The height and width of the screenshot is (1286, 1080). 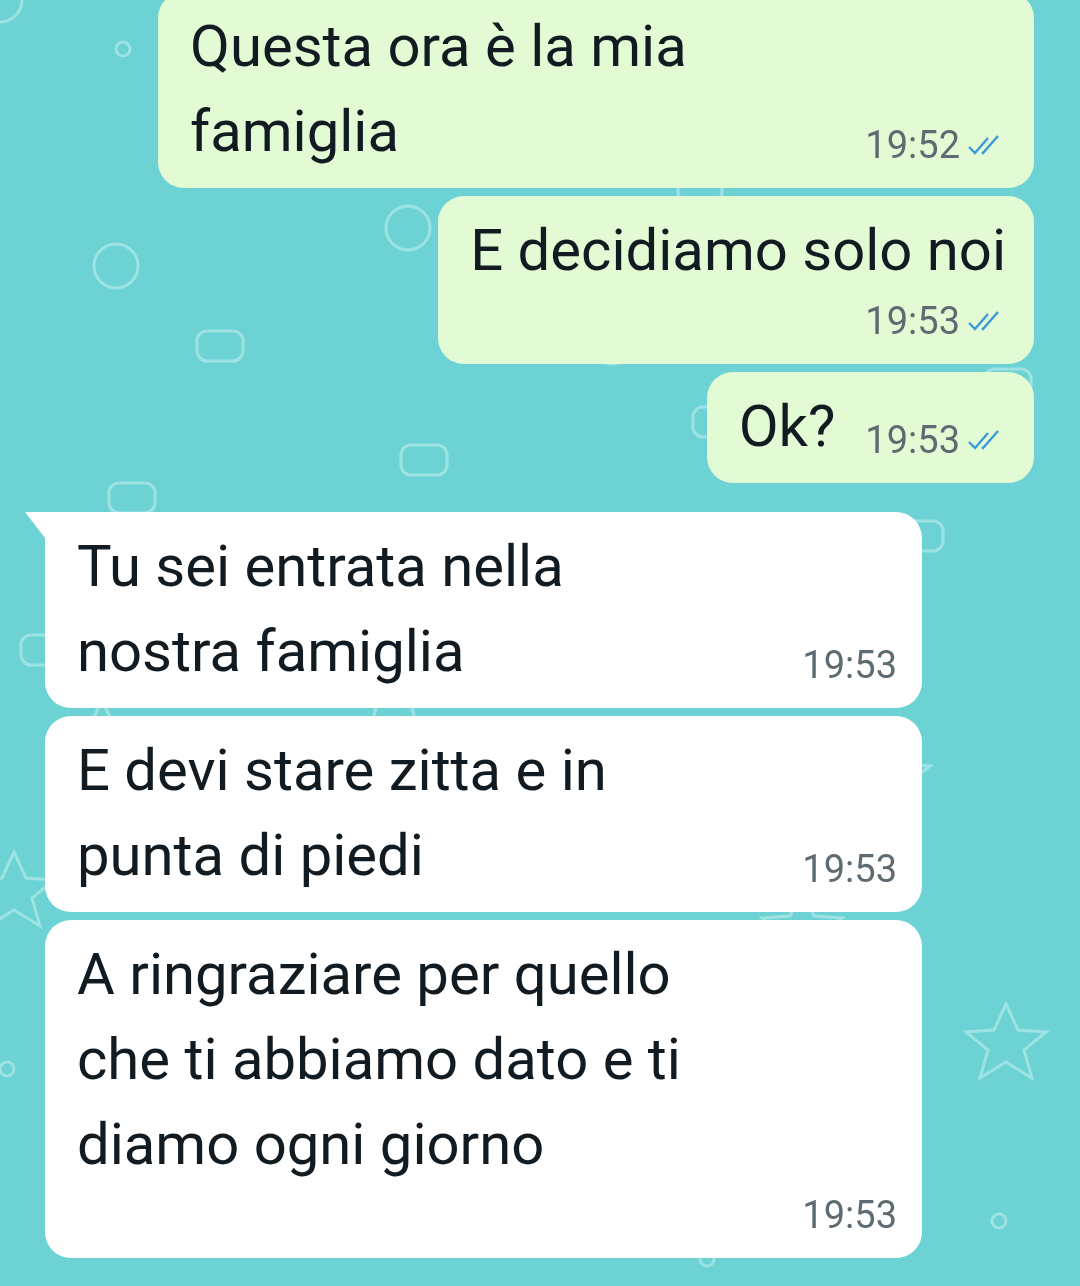 I want to click on message-time: 19:52, so click(x=912, y=145).